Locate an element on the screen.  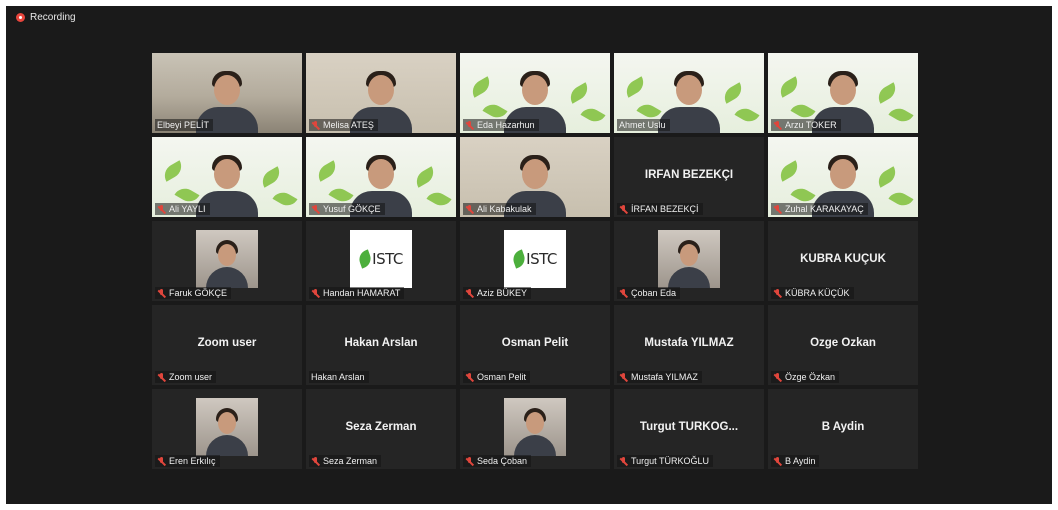
record-icon is located at coordinates (20, 17).